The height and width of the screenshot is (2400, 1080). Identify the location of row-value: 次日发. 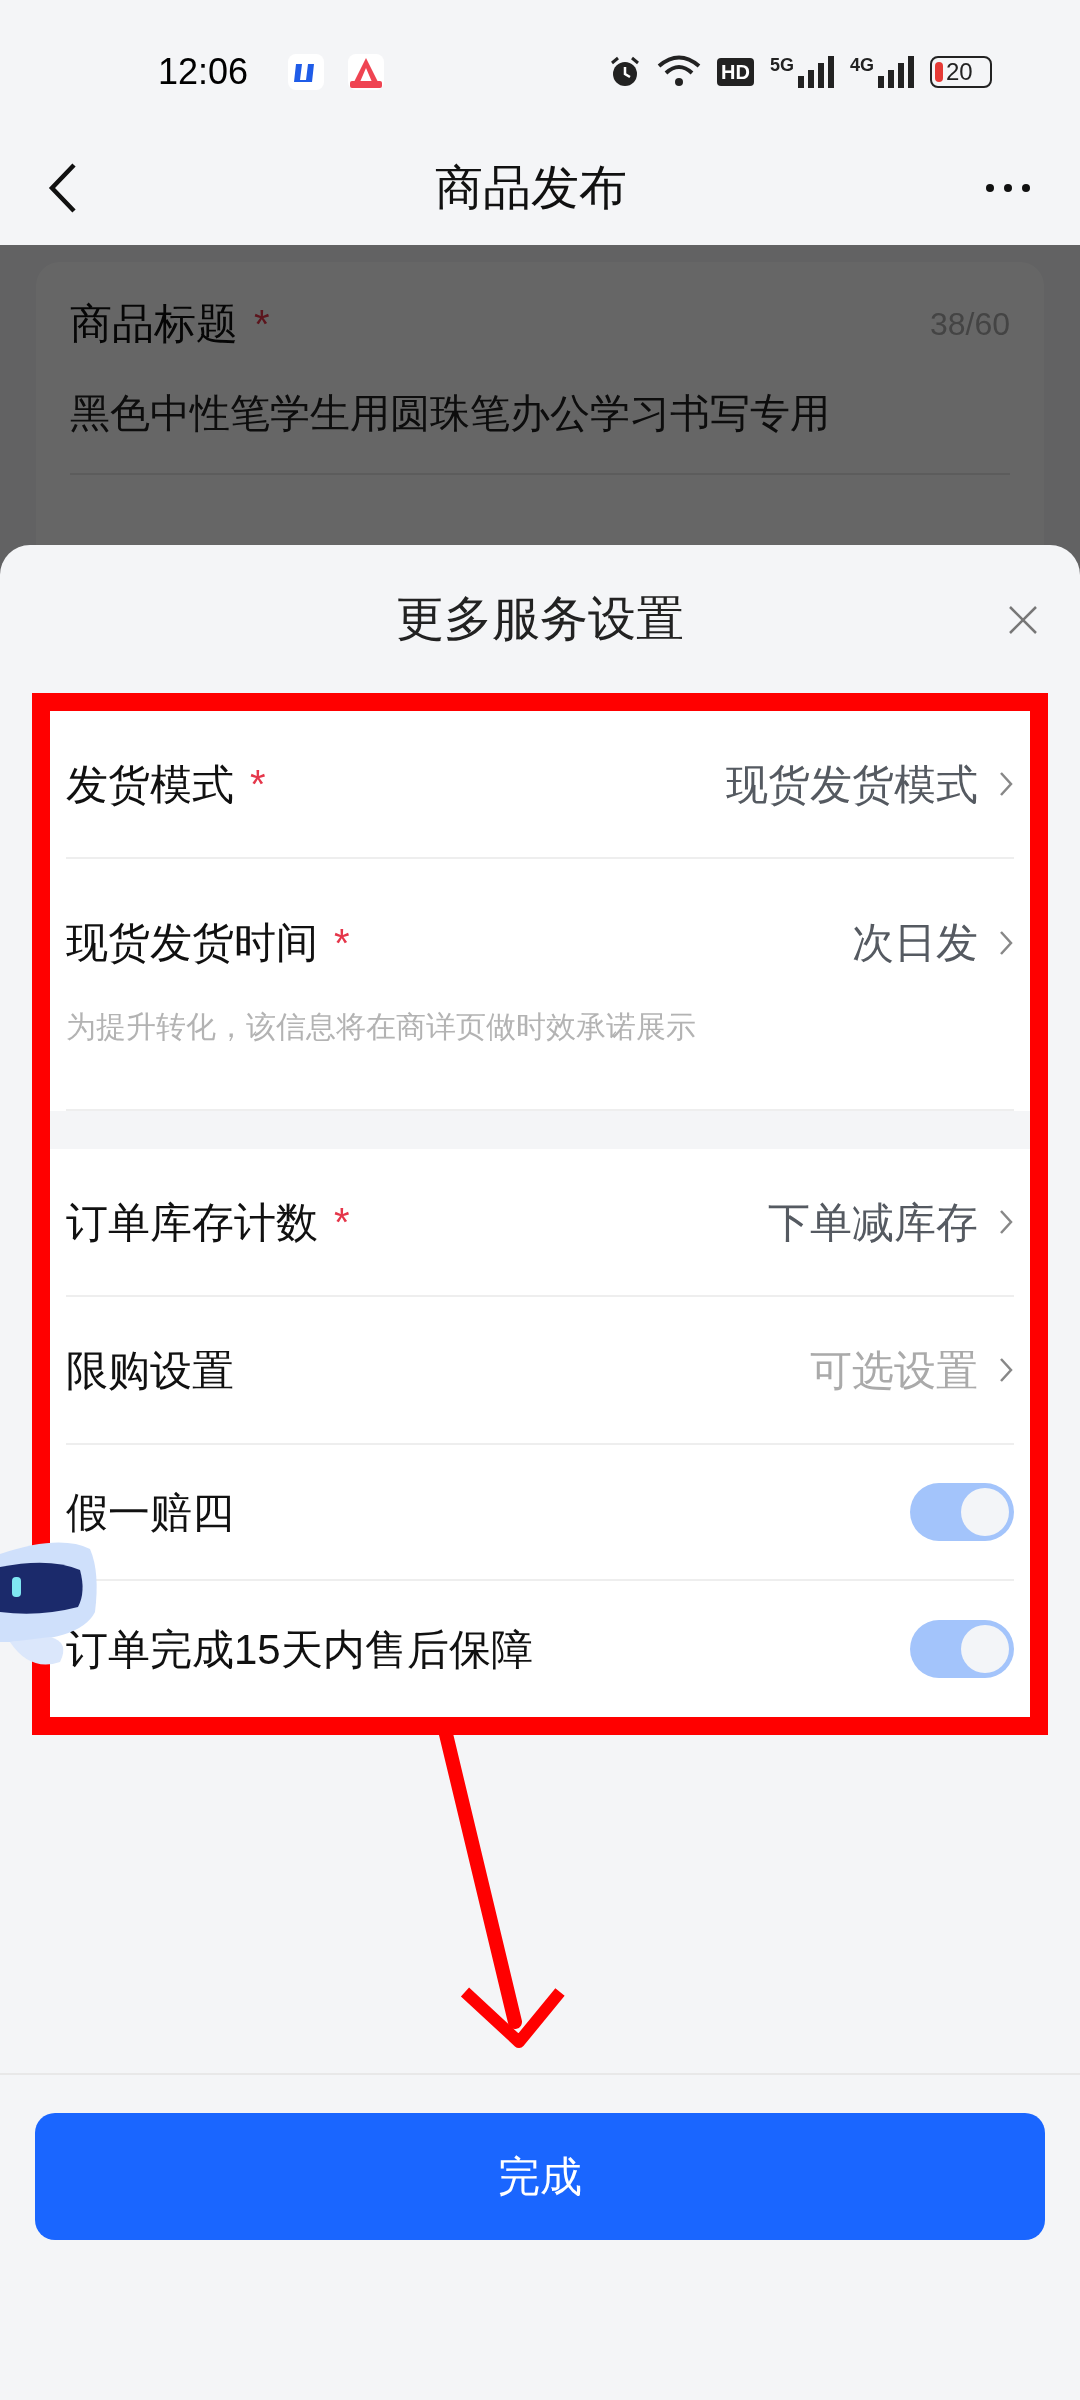
(915, 943).